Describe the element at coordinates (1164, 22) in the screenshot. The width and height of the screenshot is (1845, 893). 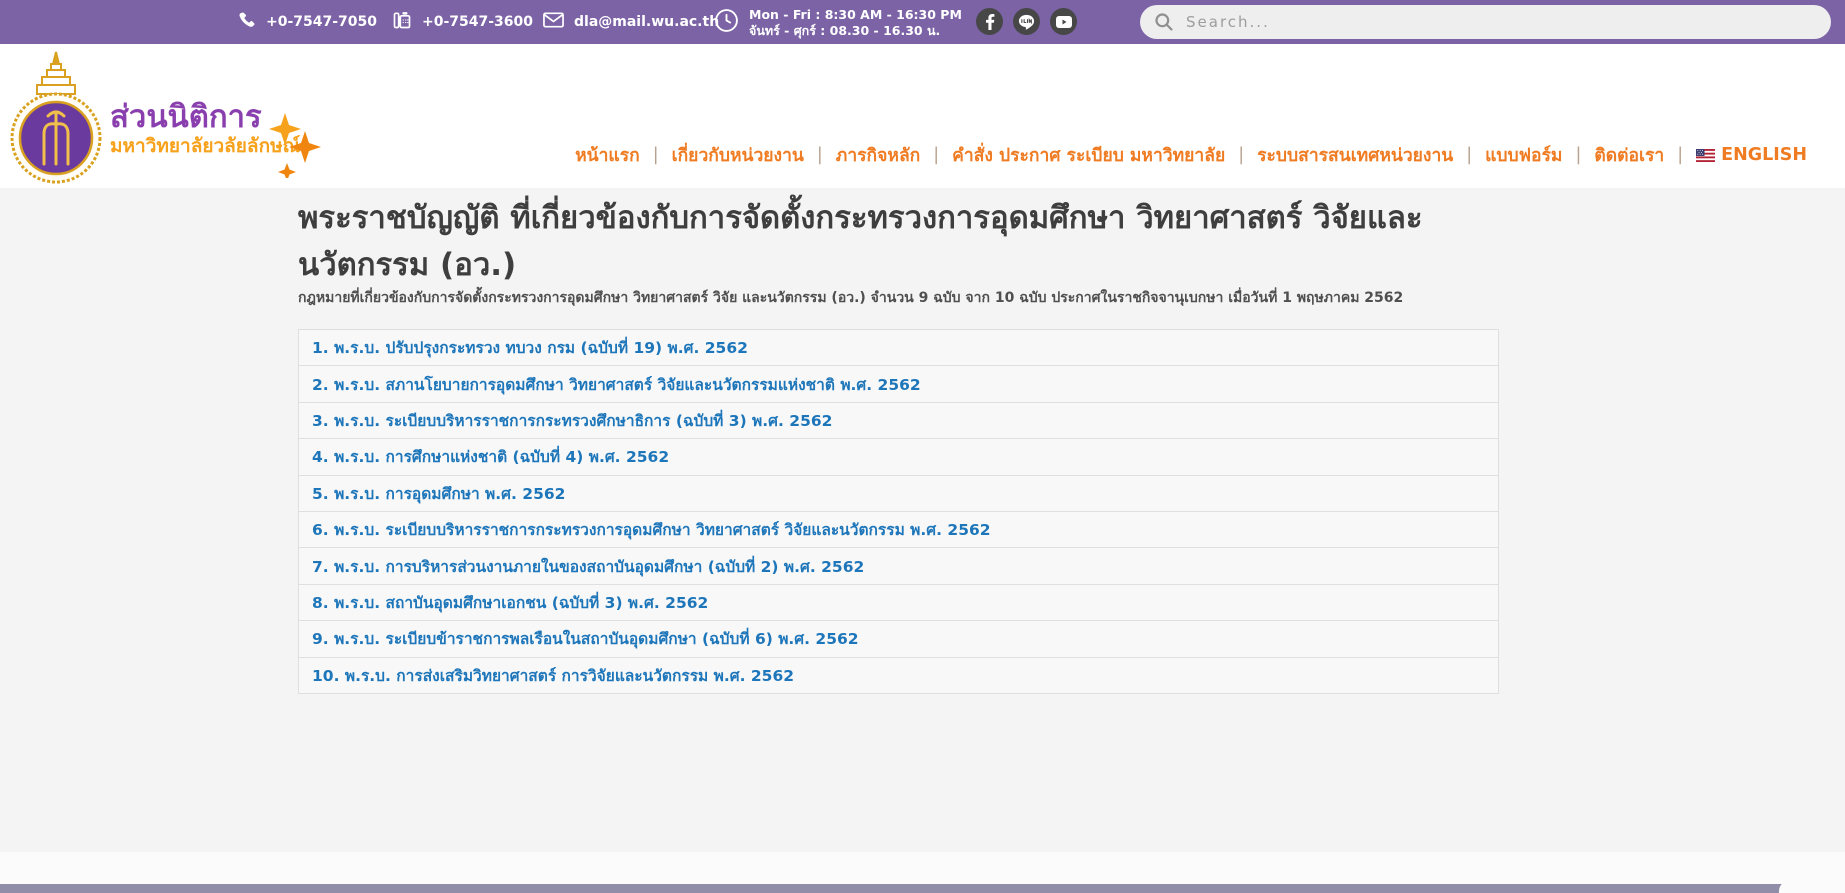
I see `search-icon` at that location.